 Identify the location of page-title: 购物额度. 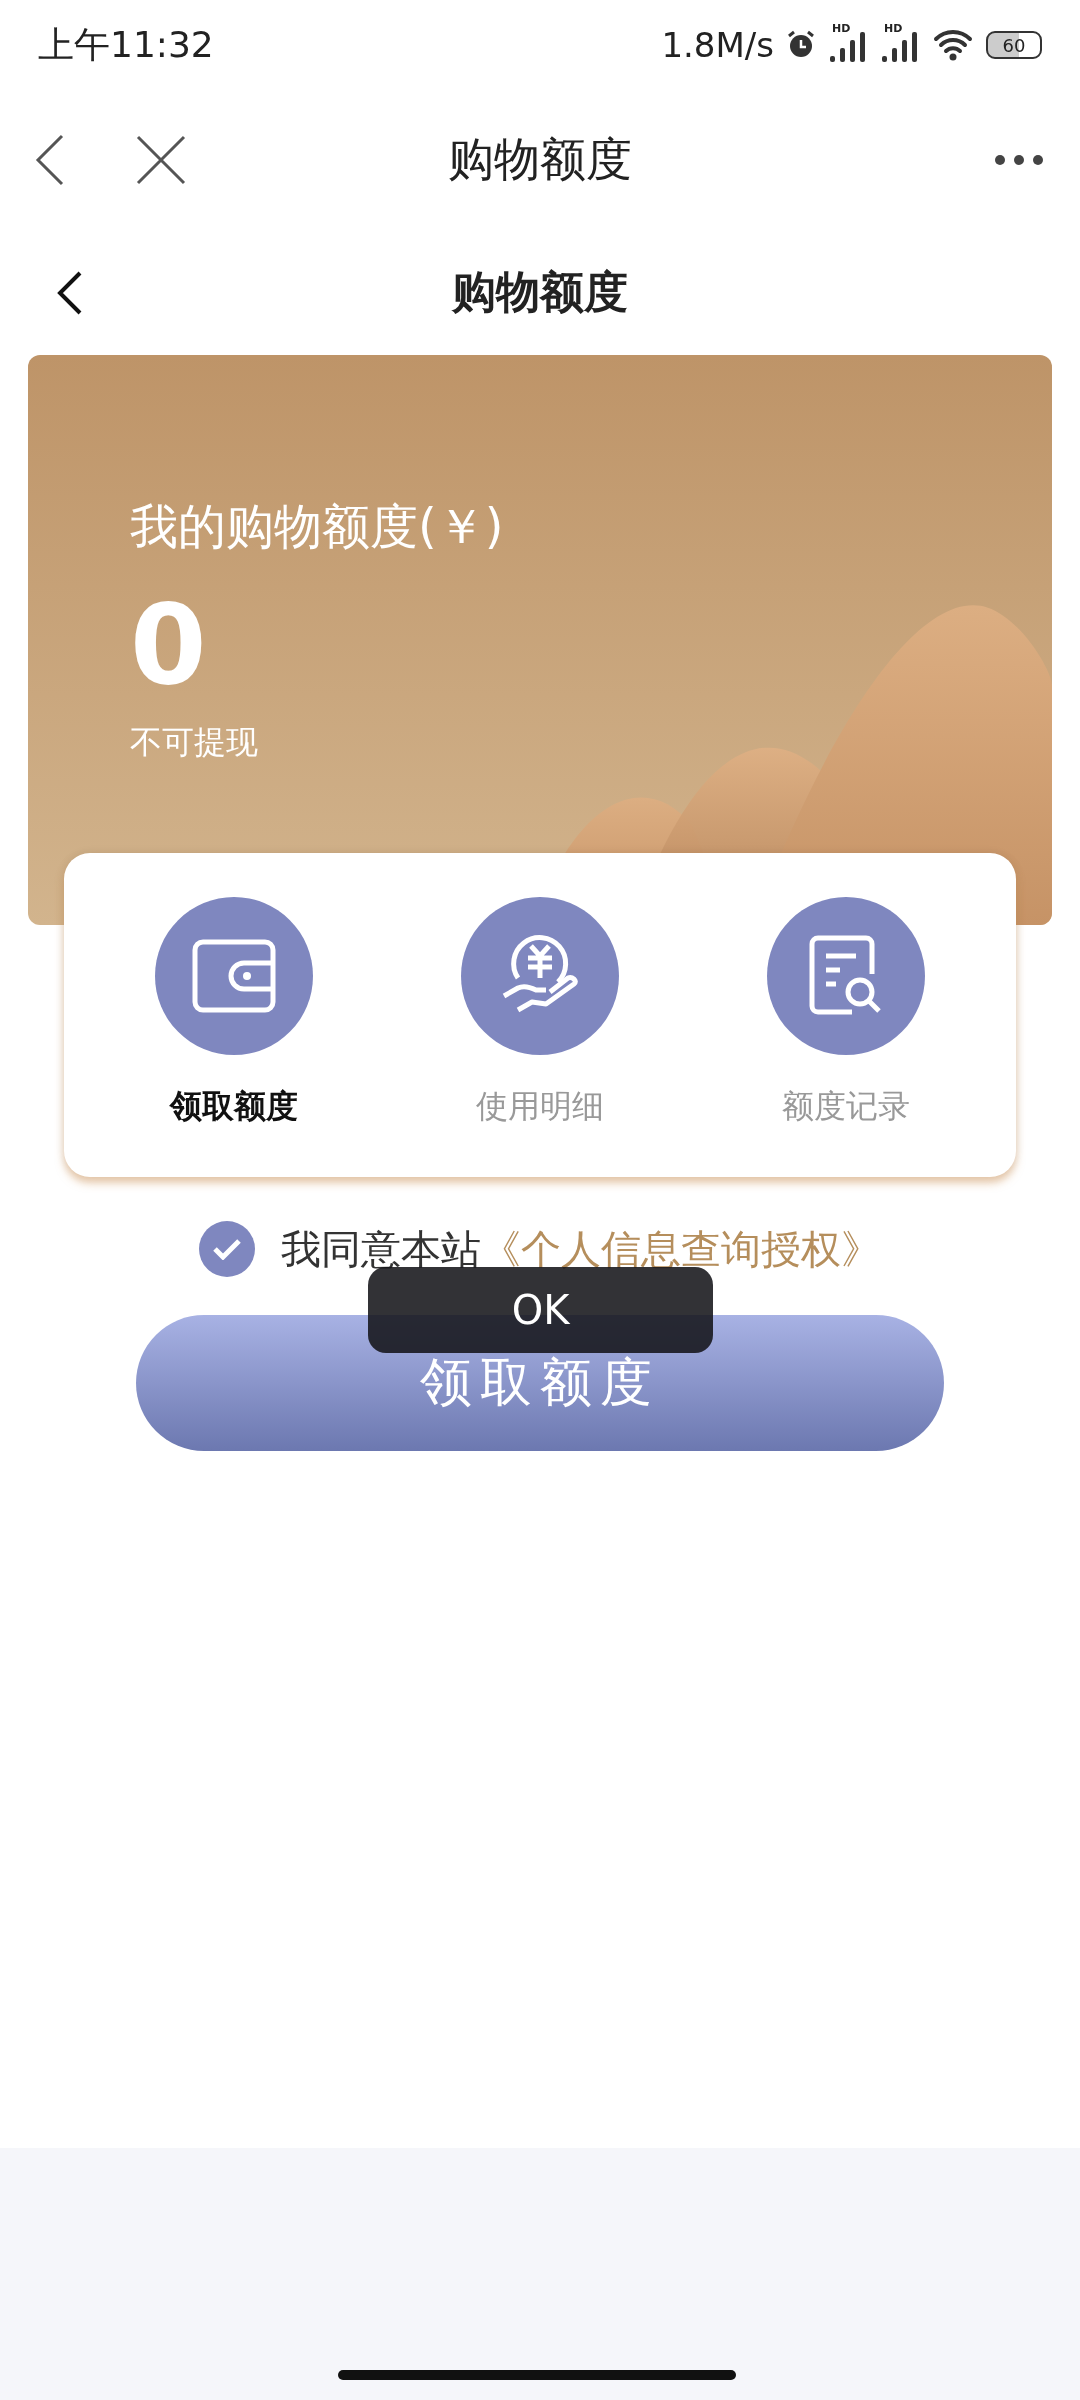
(540, 292).